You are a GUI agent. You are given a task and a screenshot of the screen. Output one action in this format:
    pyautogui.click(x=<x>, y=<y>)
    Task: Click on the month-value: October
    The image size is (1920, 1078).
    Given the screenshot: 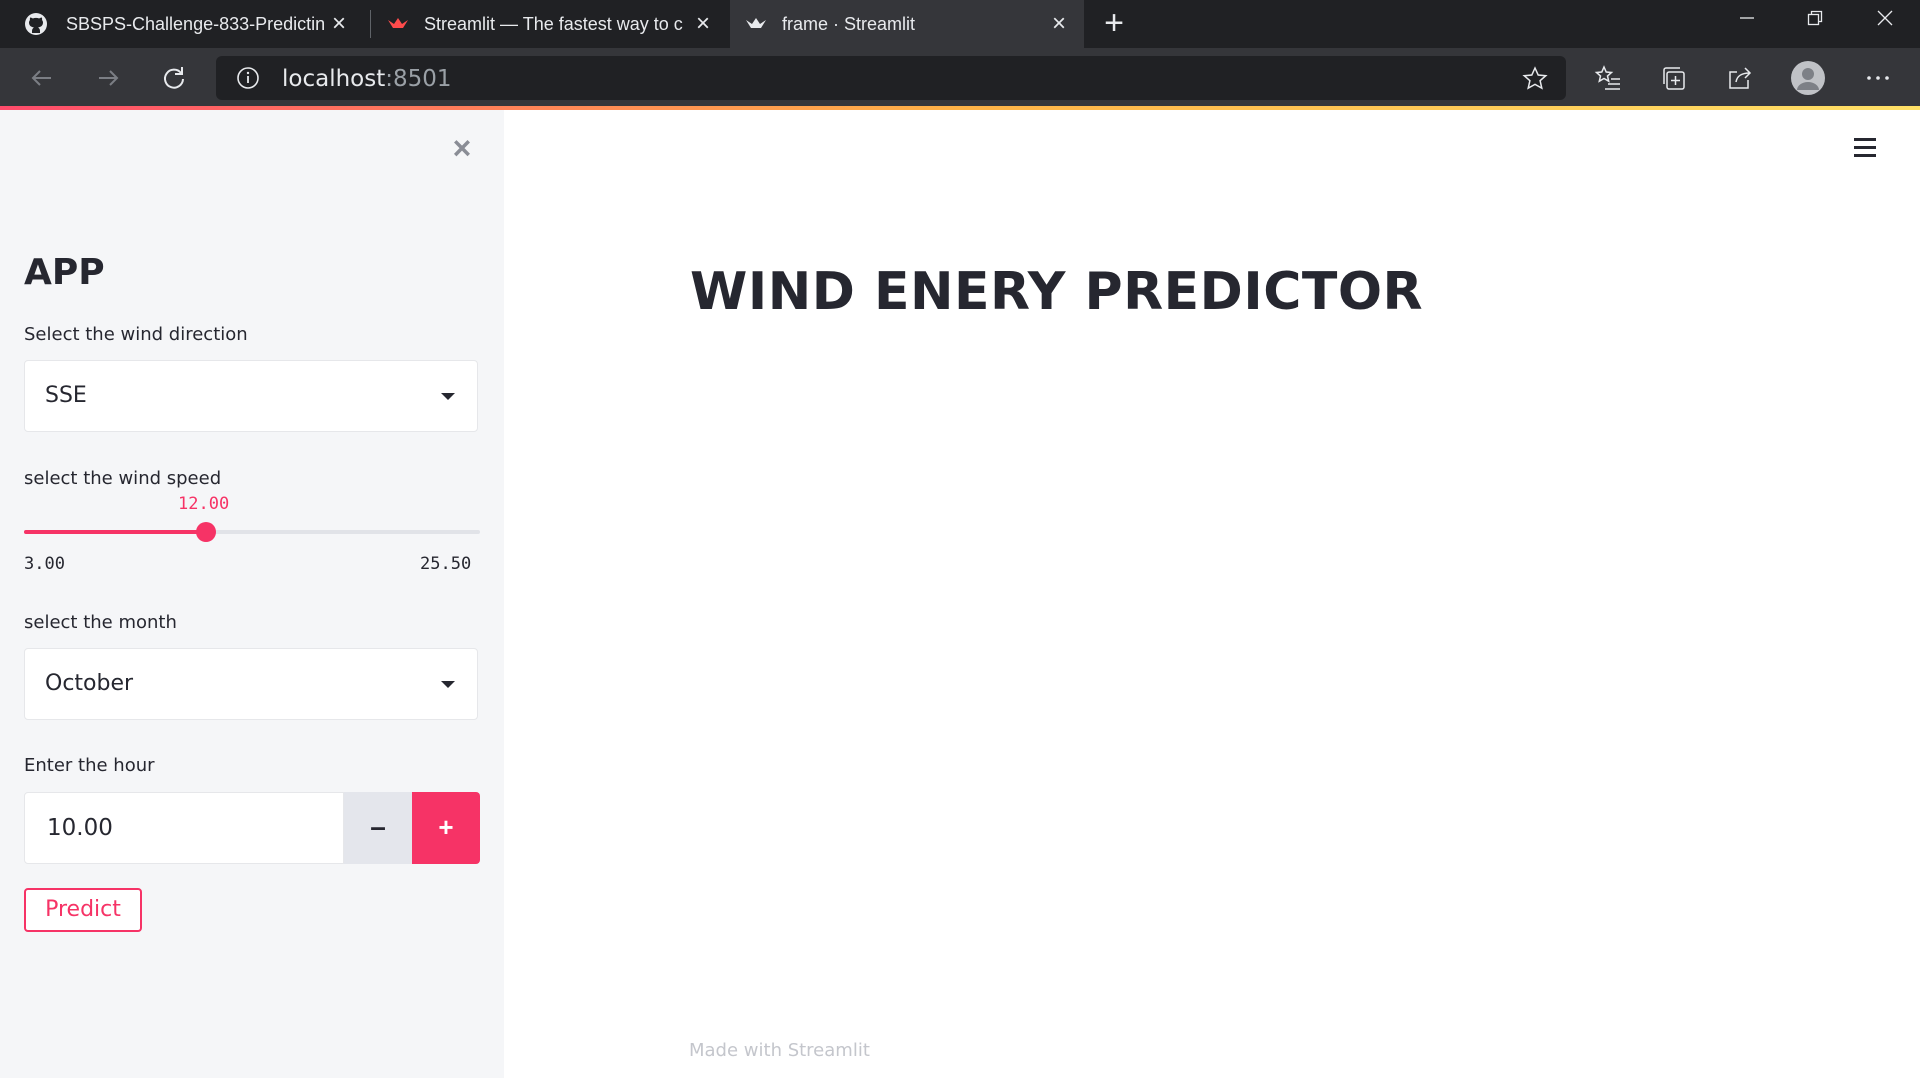 What is the action you would take?
    pyautogui.click(x=89, y=683)
    